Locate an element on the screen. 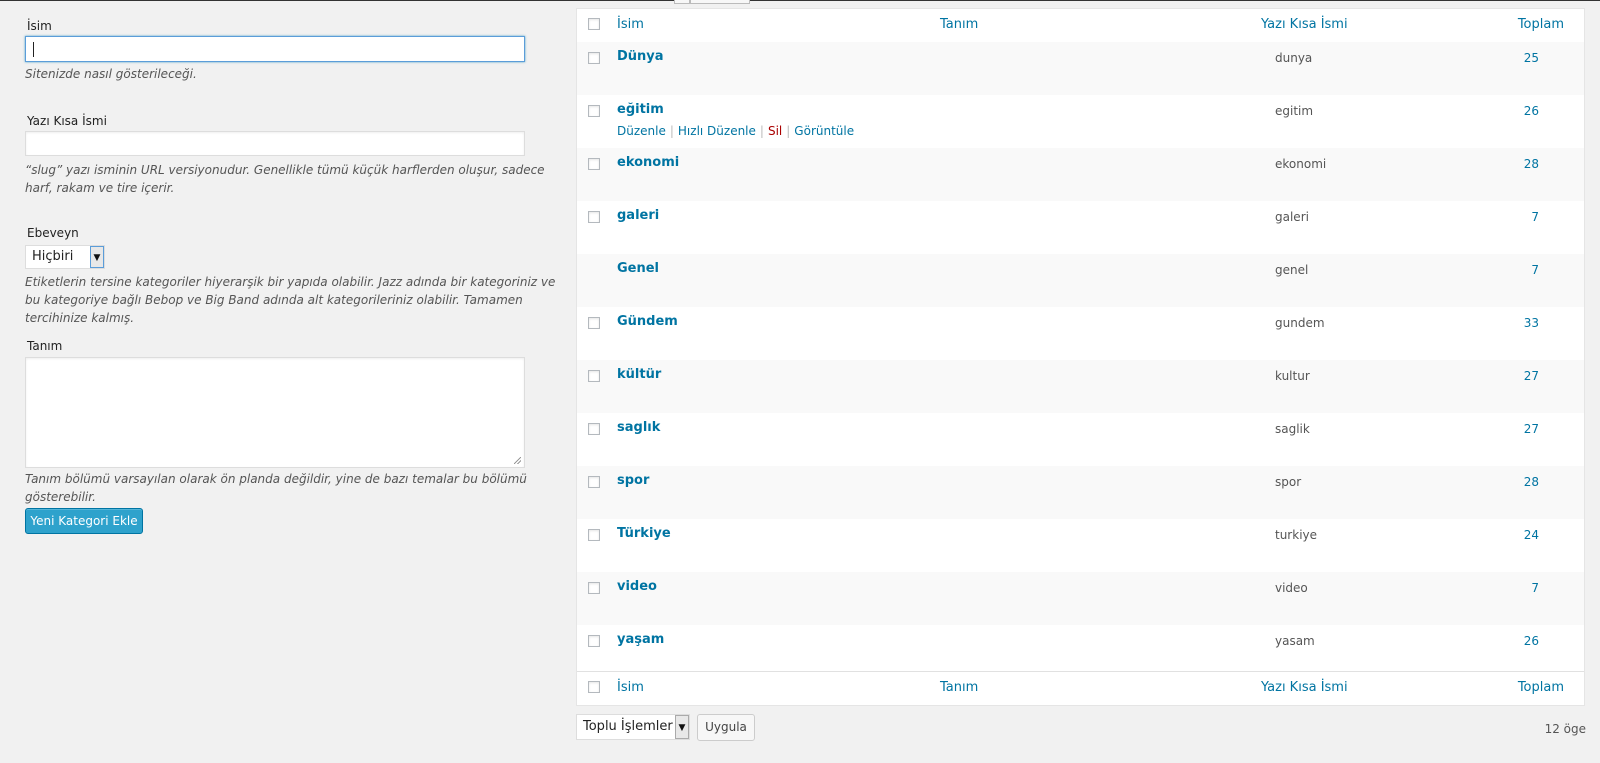  select-all-checkbox-footer is located at coordinates (594, 687).